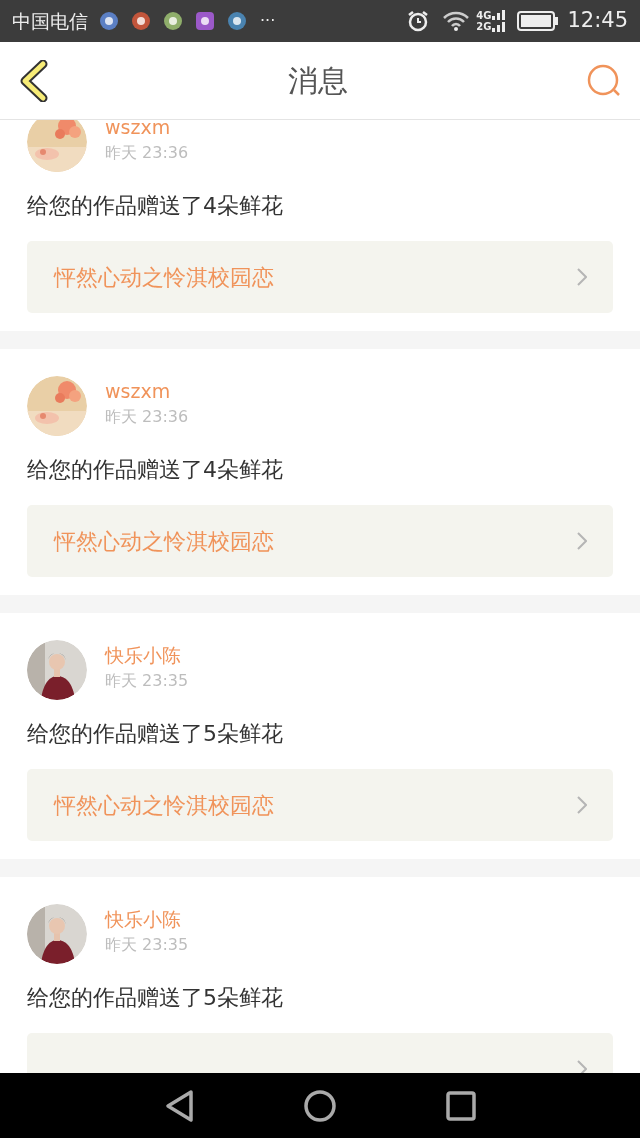  I want to click on carrier-name: 中国电信, so click(50, 21).